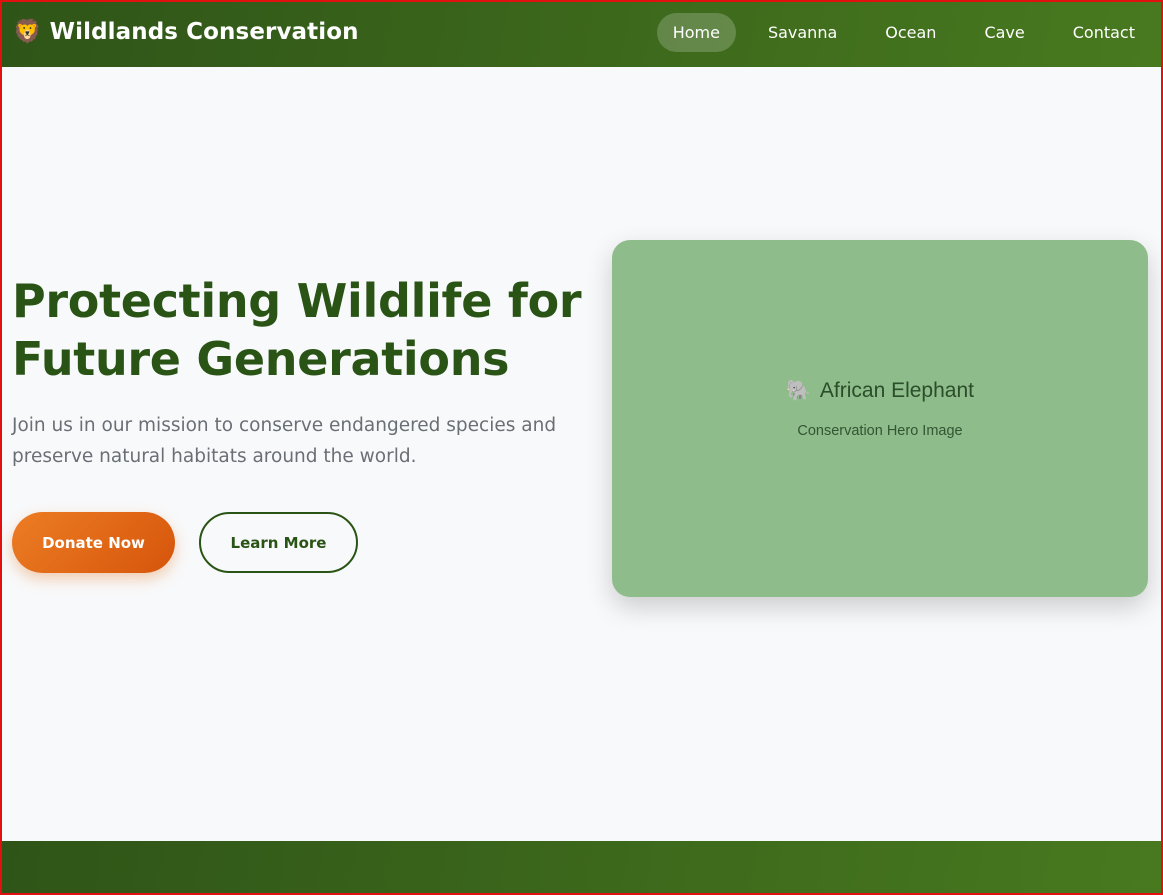 The width and height of the screenshot is (1163, 895). Describe the element at coordinates (93, 542) in the screenshot. I see `donate-button: Donate Now` at that location.